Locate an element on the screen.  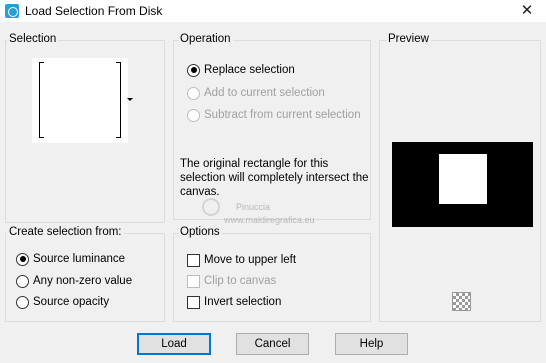
options-group-label: Options is located at coordinates (200, 232).